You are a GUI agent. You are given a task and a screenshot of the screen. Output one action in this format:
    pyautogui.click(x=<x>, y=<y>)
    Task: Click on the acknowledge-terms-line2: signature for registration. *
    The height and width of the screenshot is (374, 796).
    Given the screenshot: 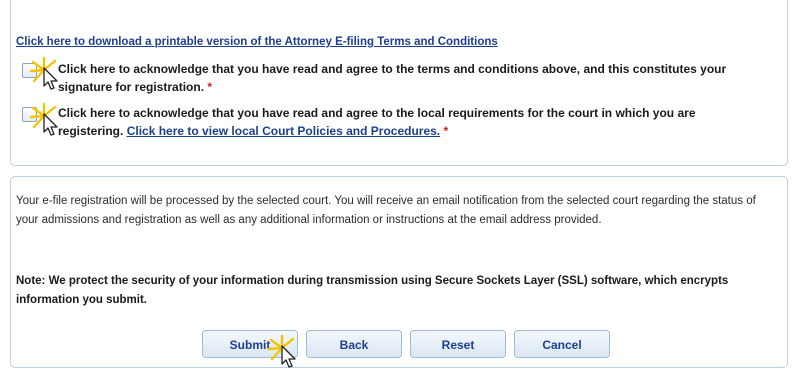 What is the action you would take?
    pyautogui.click(x=414, y=87)
    